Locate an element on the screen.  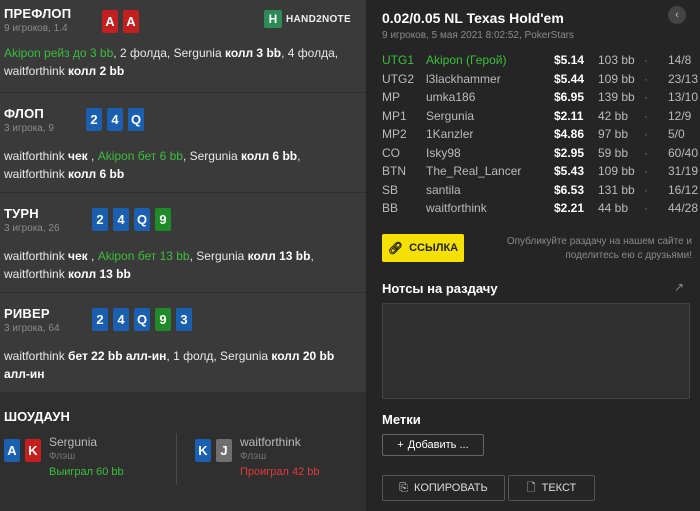
tags-title: Метки is located at coordinates (401, 419).